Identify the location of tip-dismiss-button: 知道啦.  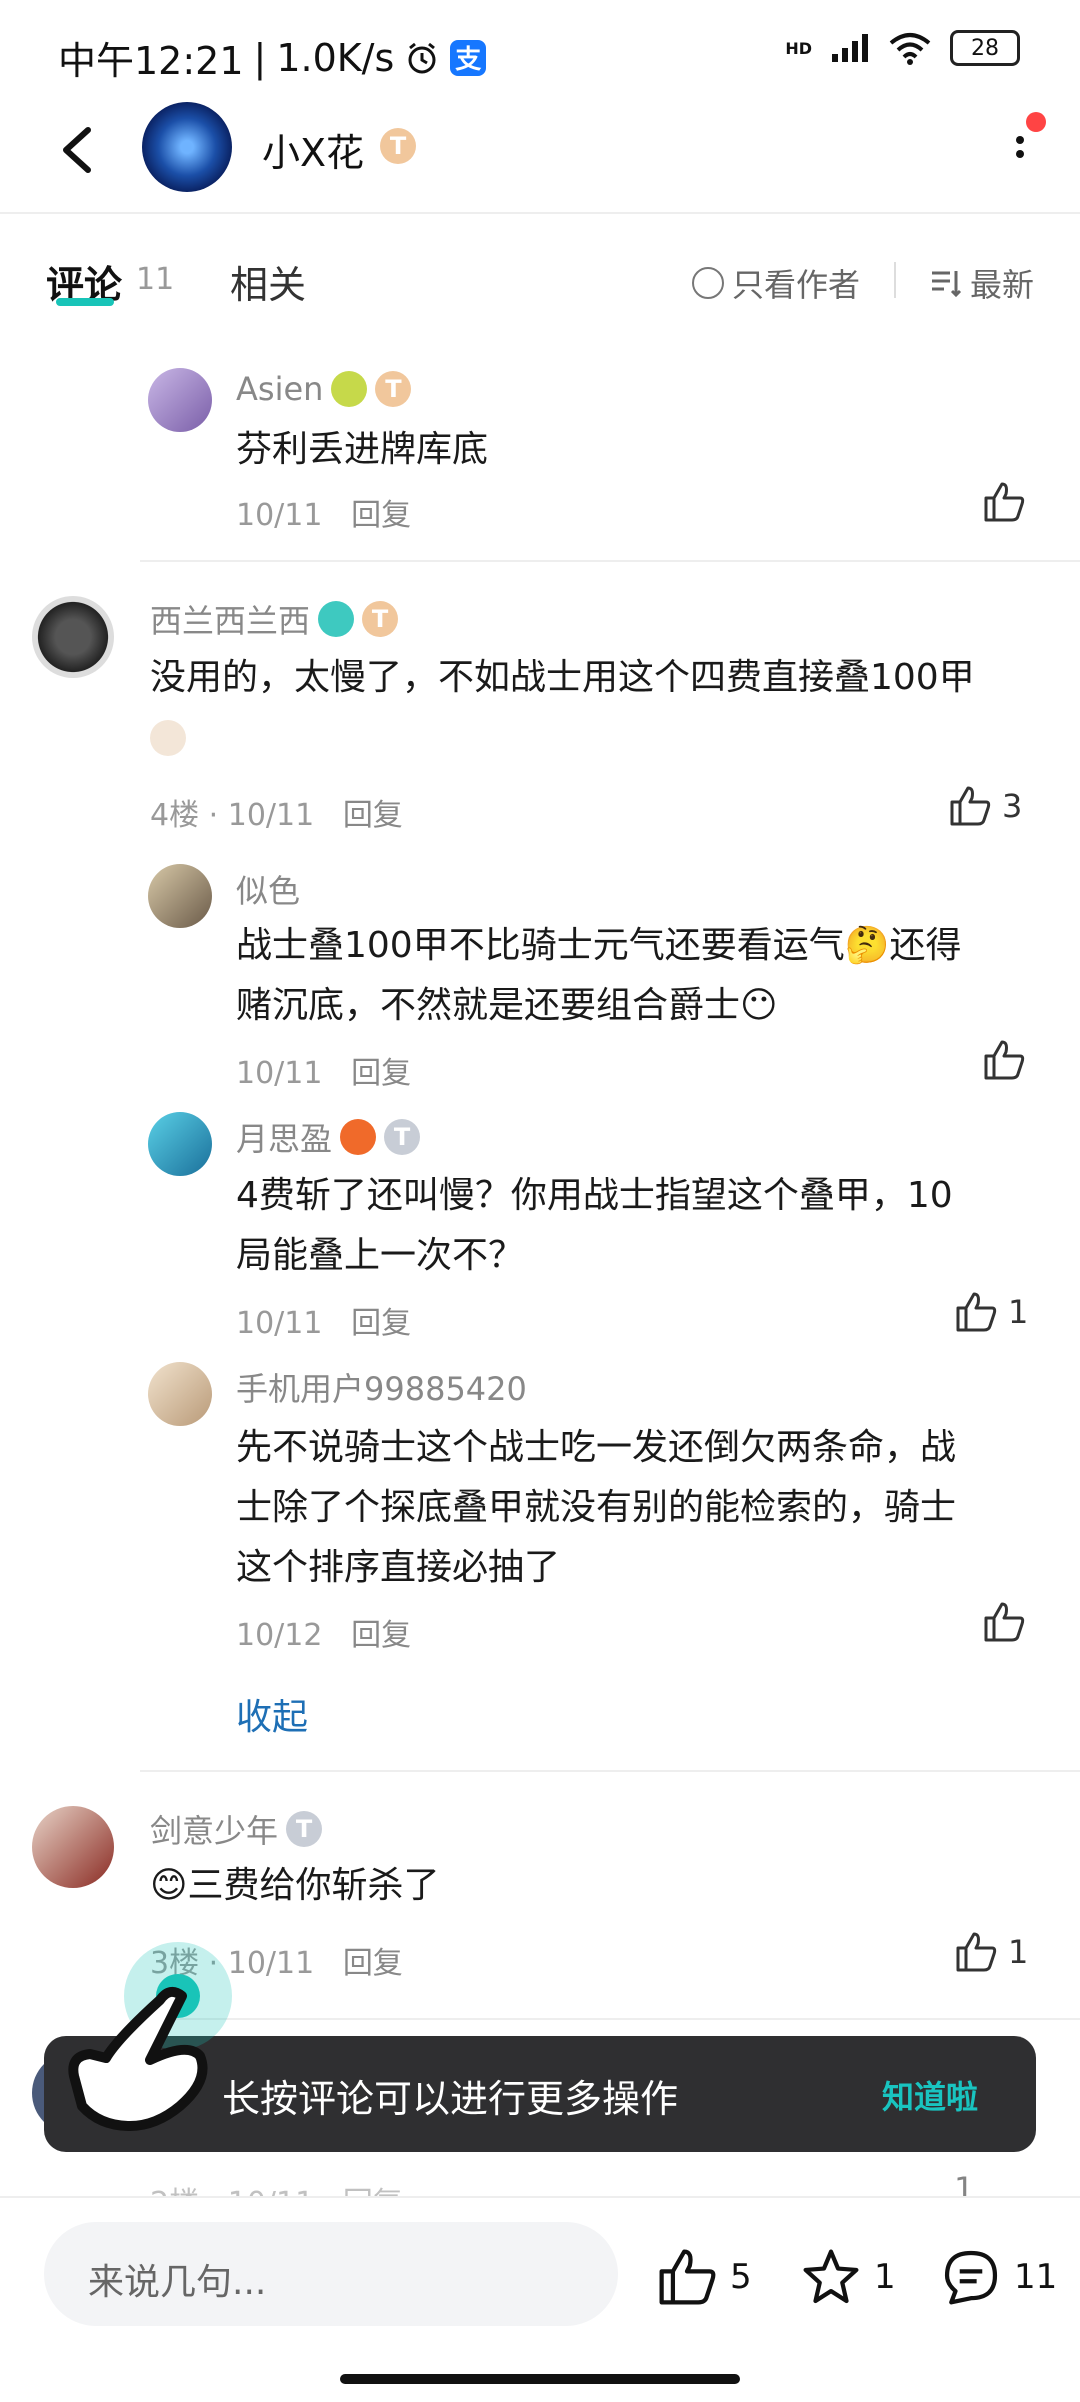
(930, 2095).